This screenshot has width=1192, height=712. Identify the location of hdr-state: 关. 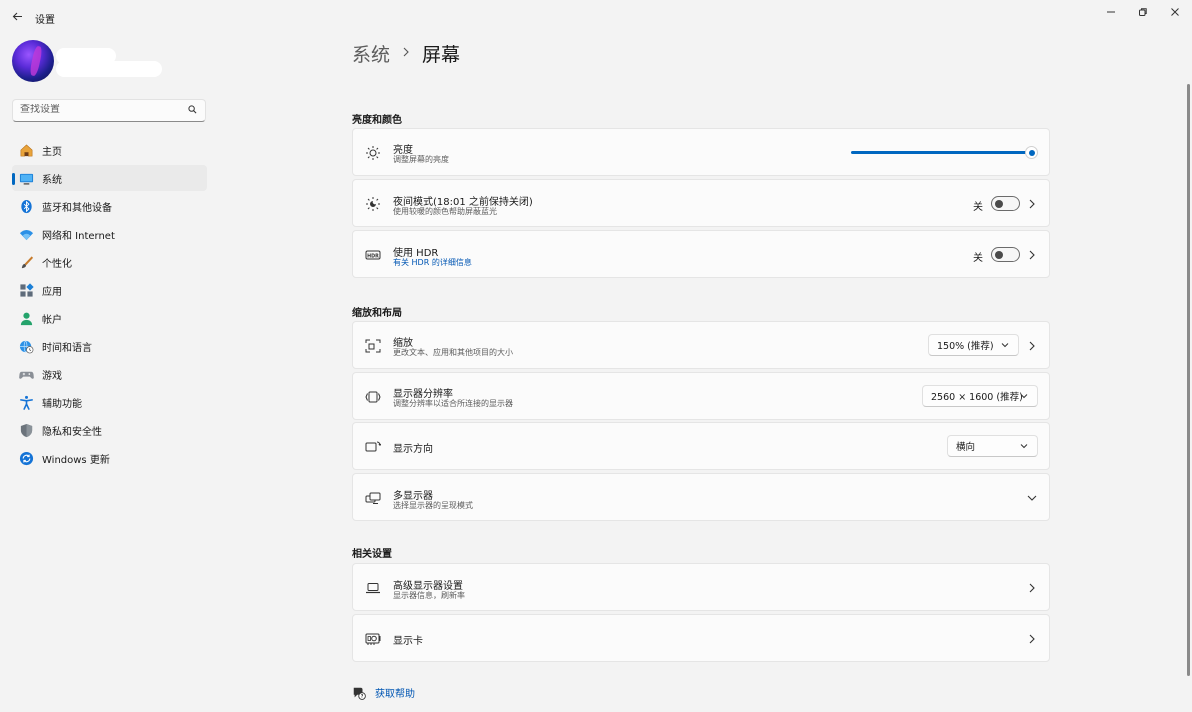
(978, 258).